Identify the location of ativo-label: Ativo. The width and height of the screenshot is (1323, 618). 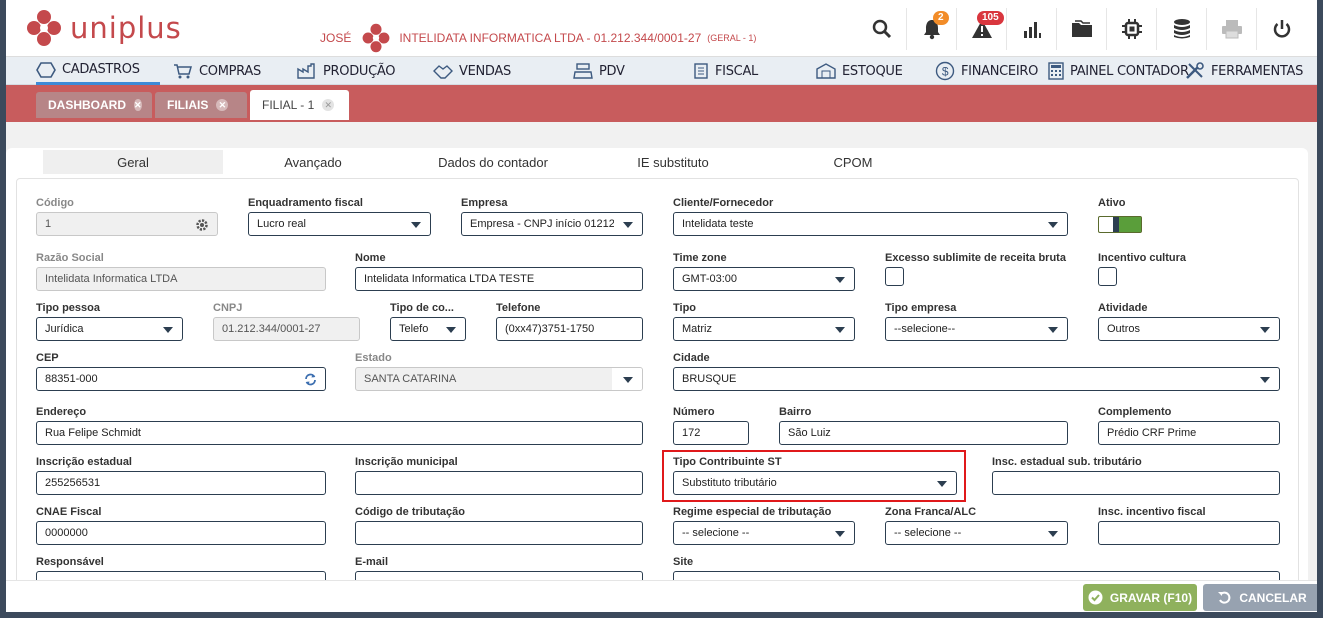
(1112, 203).